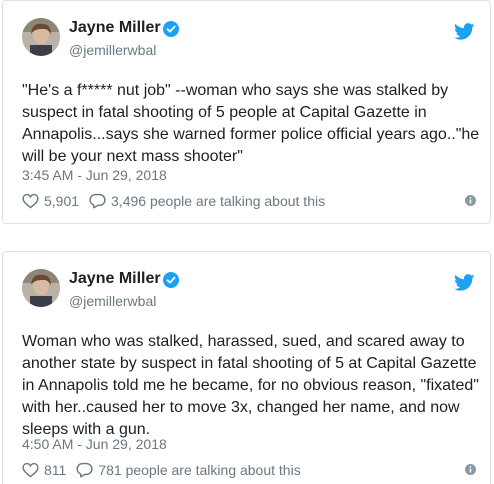 Image resolution: width=494 pixels, height=484 pixels. What do you see at coordinates (55, 470) in the screenshot?
I see `like-count: 811` at bounding box center [55, 470].